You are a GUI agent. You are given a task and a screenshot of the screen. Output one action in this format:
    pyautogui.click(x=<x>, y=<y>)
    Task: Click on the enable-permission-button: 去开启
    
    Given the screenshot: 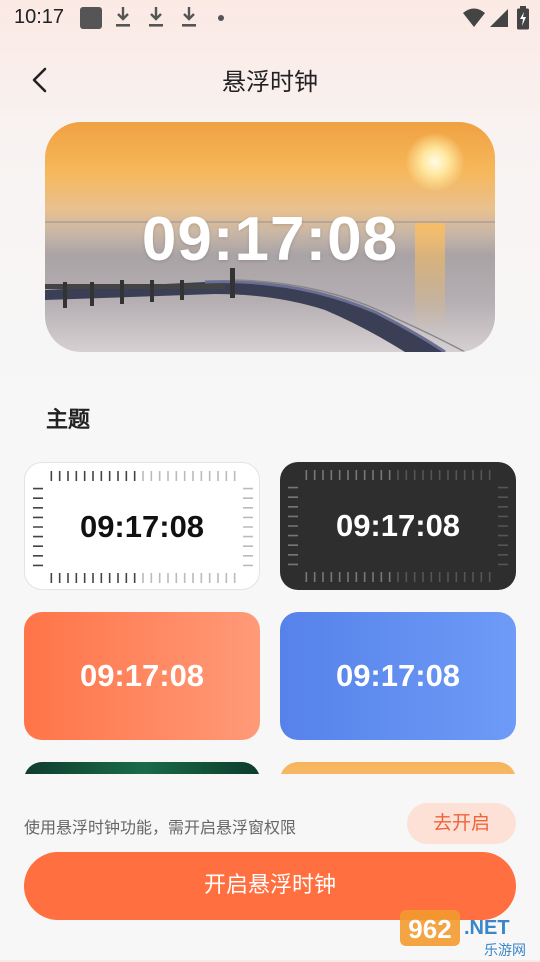 What is the action you would take?
    pyautogui.click(x=461, y=823)
    